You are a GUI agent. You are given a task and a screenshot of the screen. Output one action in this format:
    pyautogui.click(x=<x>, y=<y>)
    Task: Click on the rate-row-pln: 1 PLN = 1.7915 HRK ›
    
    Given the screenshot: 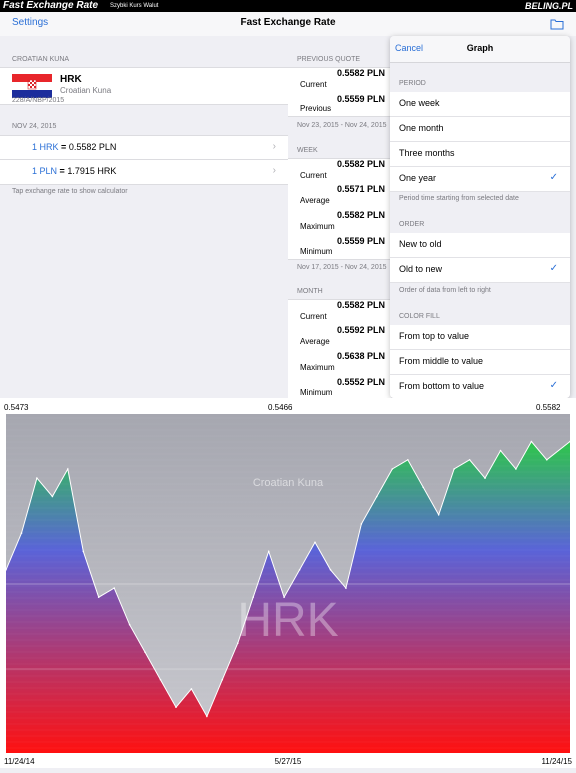 What is the action you would take?
    pyautogui.click(x=144, y=172)
    